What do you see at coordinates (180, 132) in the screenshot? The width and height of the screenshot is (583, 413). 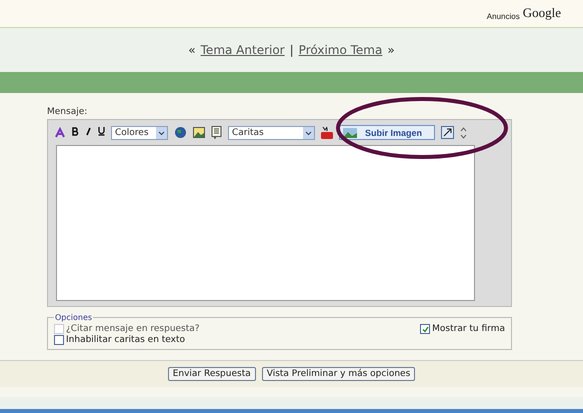 I see `globe-icon` at bounding box center [180, 132].